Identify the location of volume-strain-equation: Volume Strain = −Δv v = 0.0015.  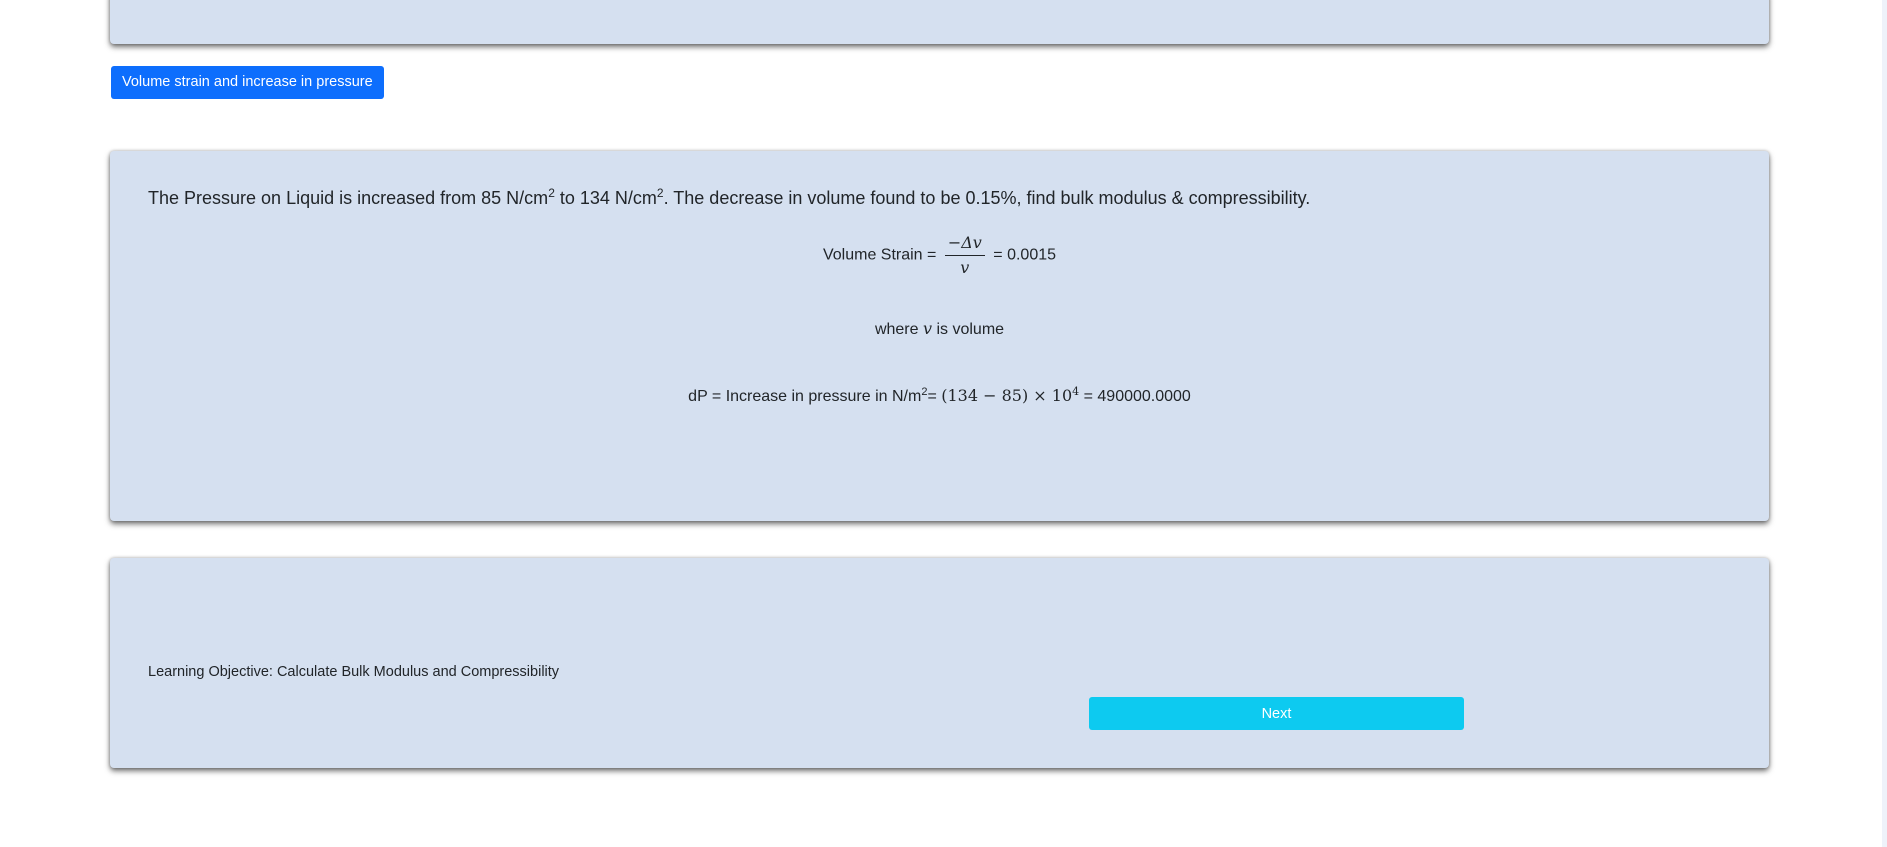
(939, 255).